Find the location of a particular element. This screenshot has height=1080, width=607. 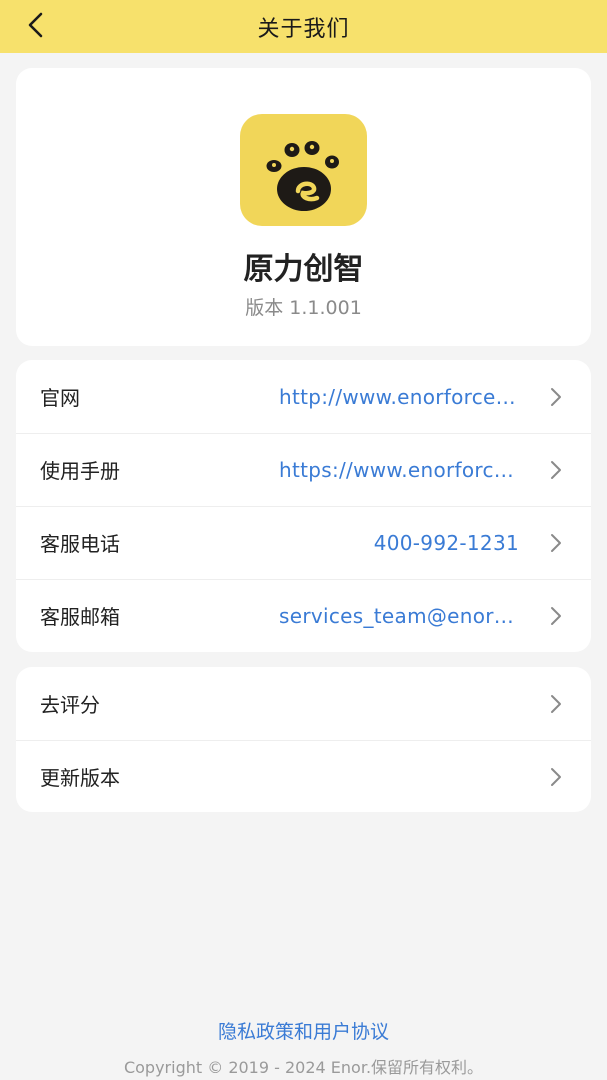

row-label: 更新版本 is located at coordinates (80, 778).